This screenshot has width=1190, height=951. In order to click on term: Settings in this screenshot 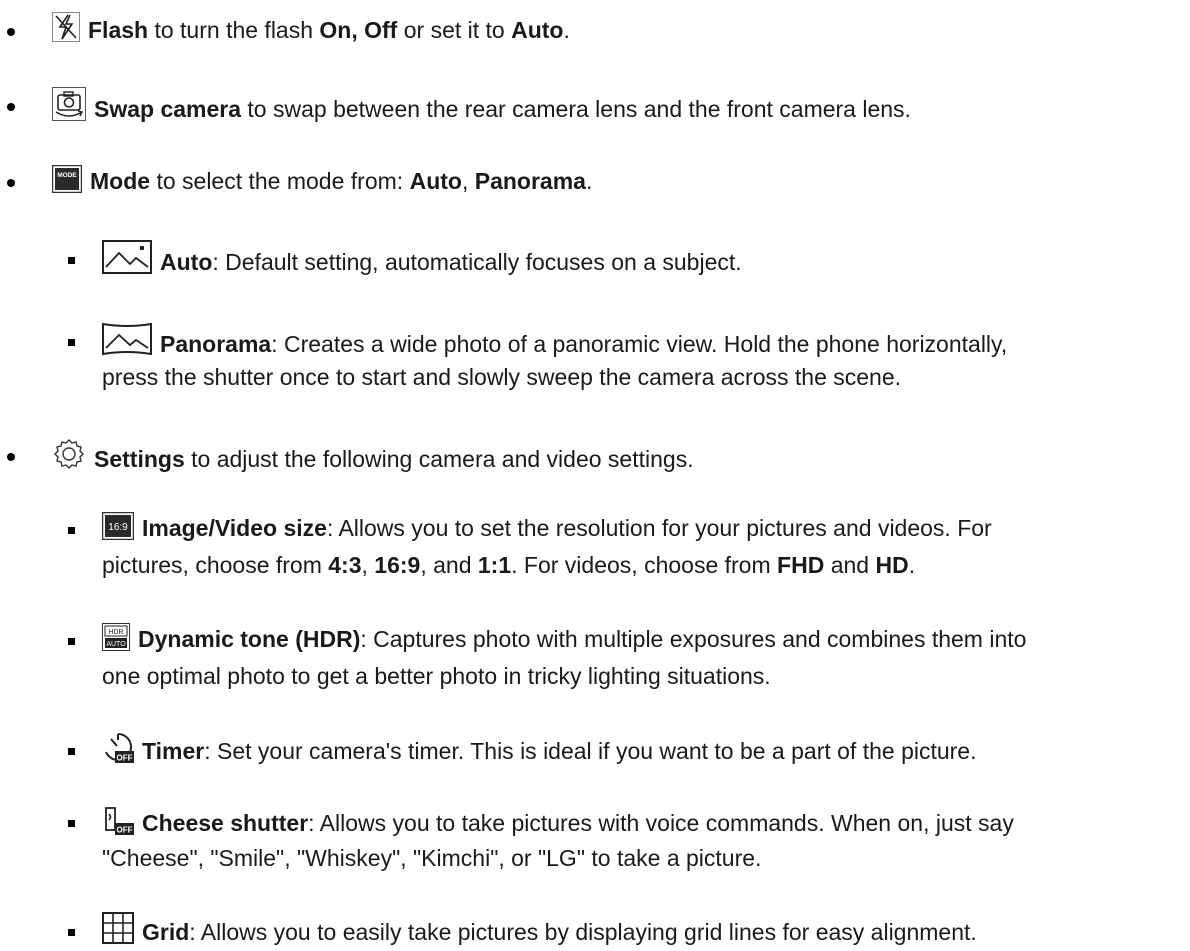, I will do `click(139, 459)`.